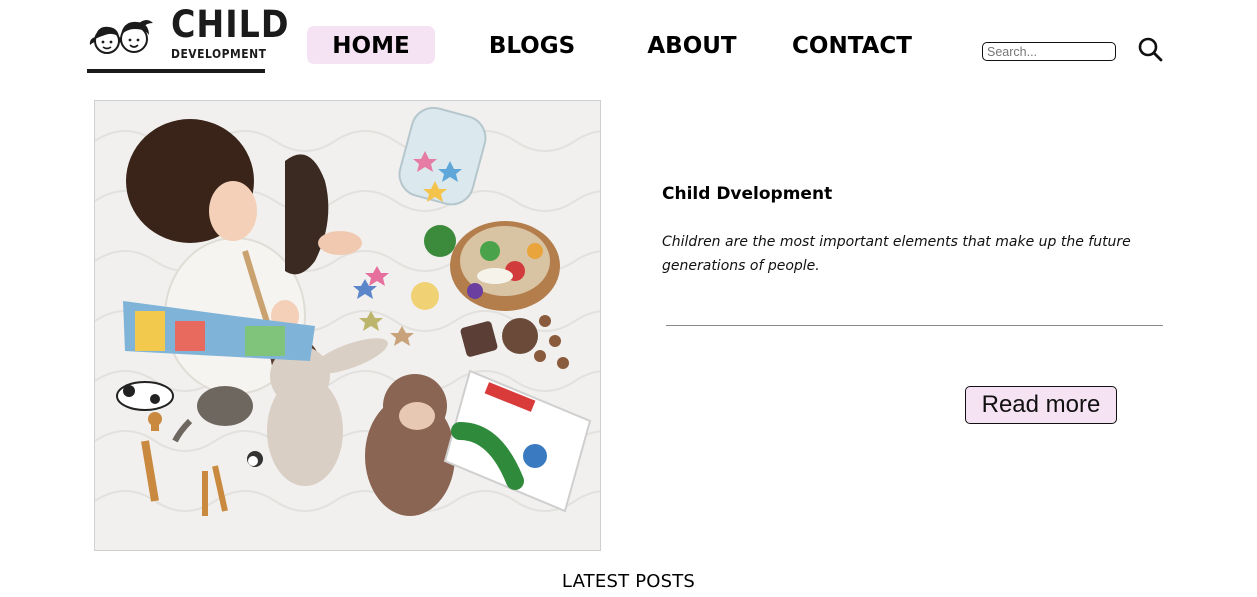 This screenshot has height=597, width=1257. I want to click on logo-underline, so click(176, 71).